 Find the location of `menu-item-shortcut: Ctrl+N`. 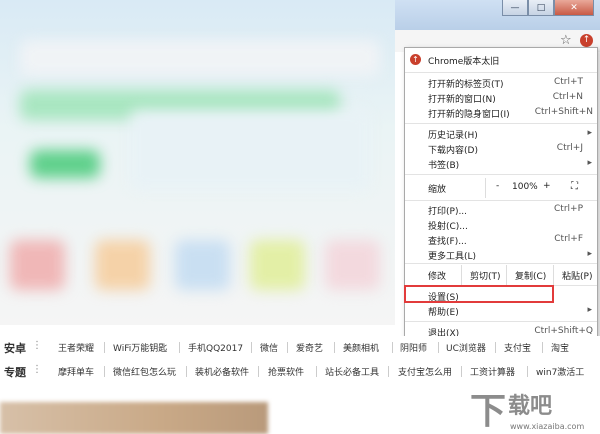

menu-item-shortcut: Ctrl+N is located at coordinates (567, 97).